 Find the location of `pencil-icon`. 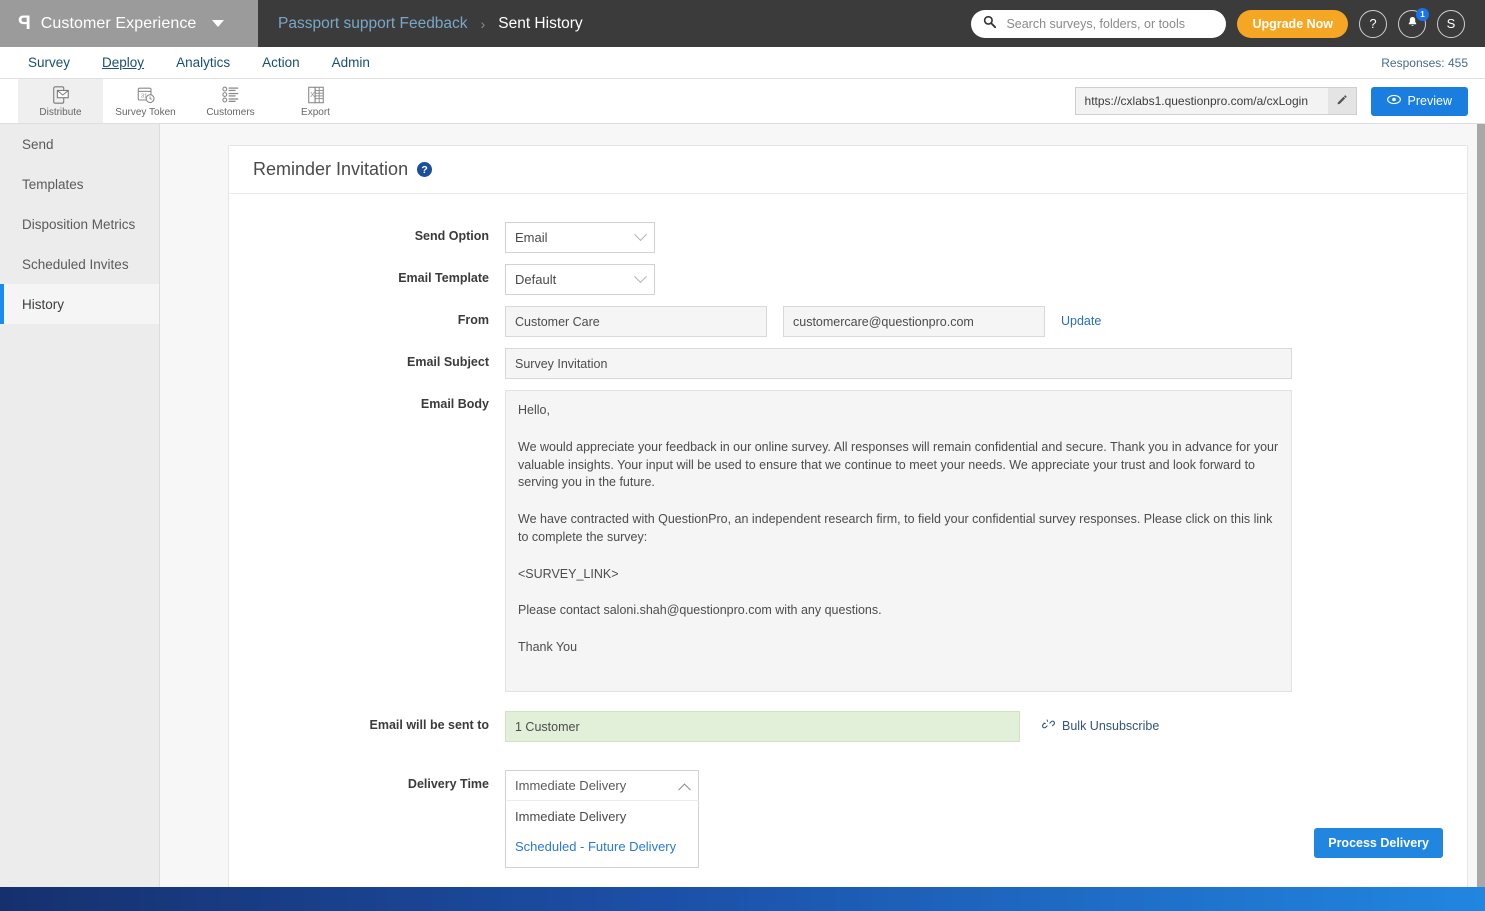

pencil-icon is located at coordinates (1341, 101).